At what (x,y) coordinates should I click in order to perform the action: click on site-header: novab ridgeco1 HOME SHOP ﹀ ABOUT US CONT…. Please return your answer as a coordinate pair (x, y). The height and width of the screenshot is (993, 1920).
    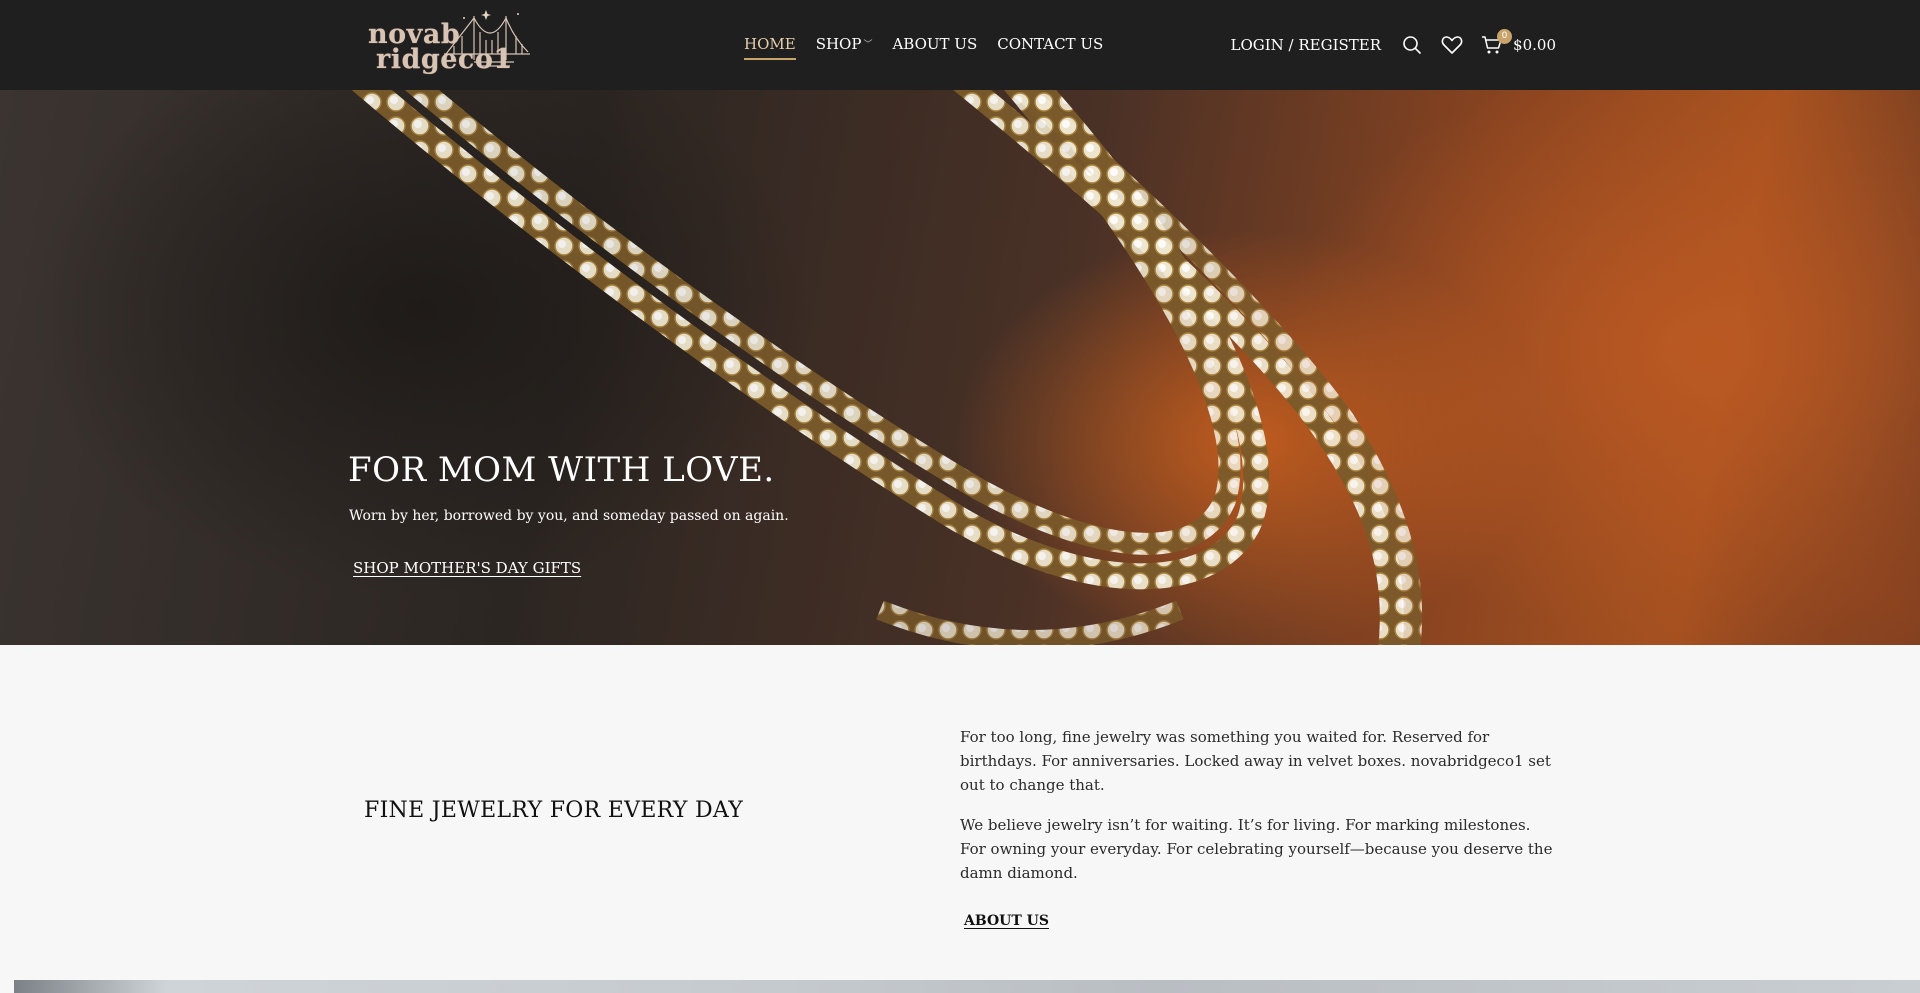
    Looking at the image, I should click on (960, 45).